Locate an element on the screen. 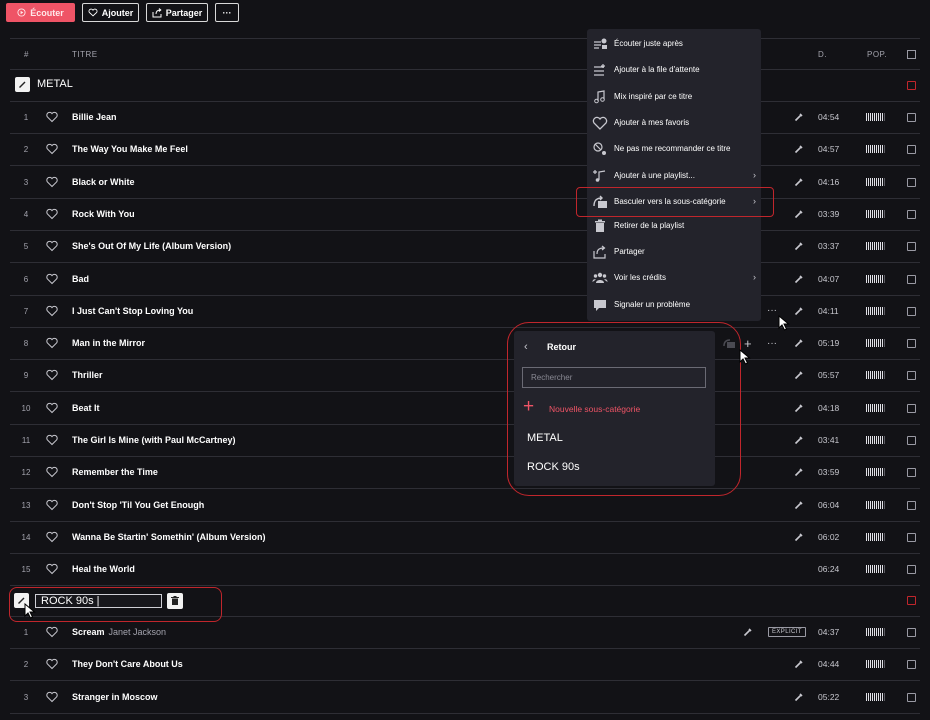  track-row: 1 Billie Jean 04:54 is located at coordinates (465, 118).